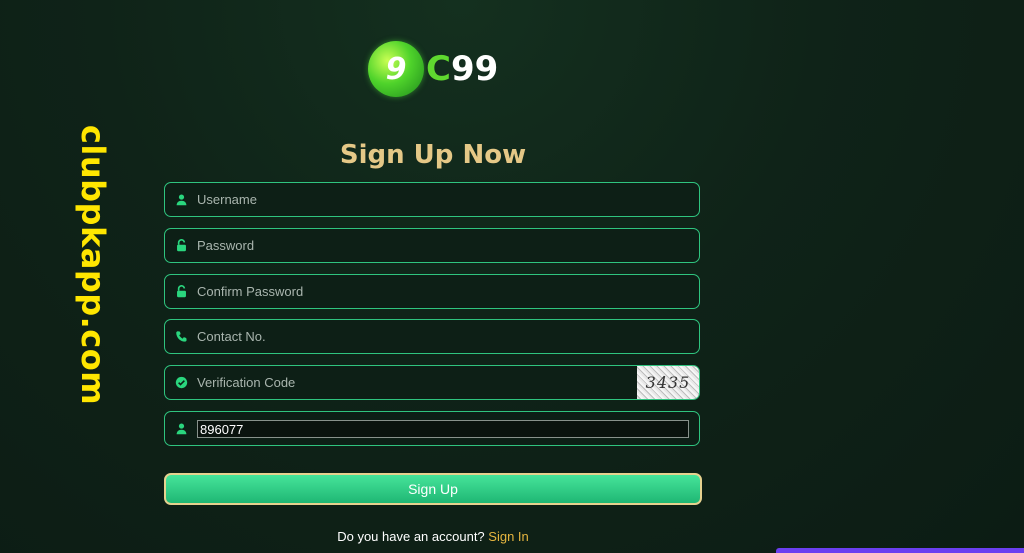  I want to click on verification-placeholder: Verification Code, so click(246, 382).